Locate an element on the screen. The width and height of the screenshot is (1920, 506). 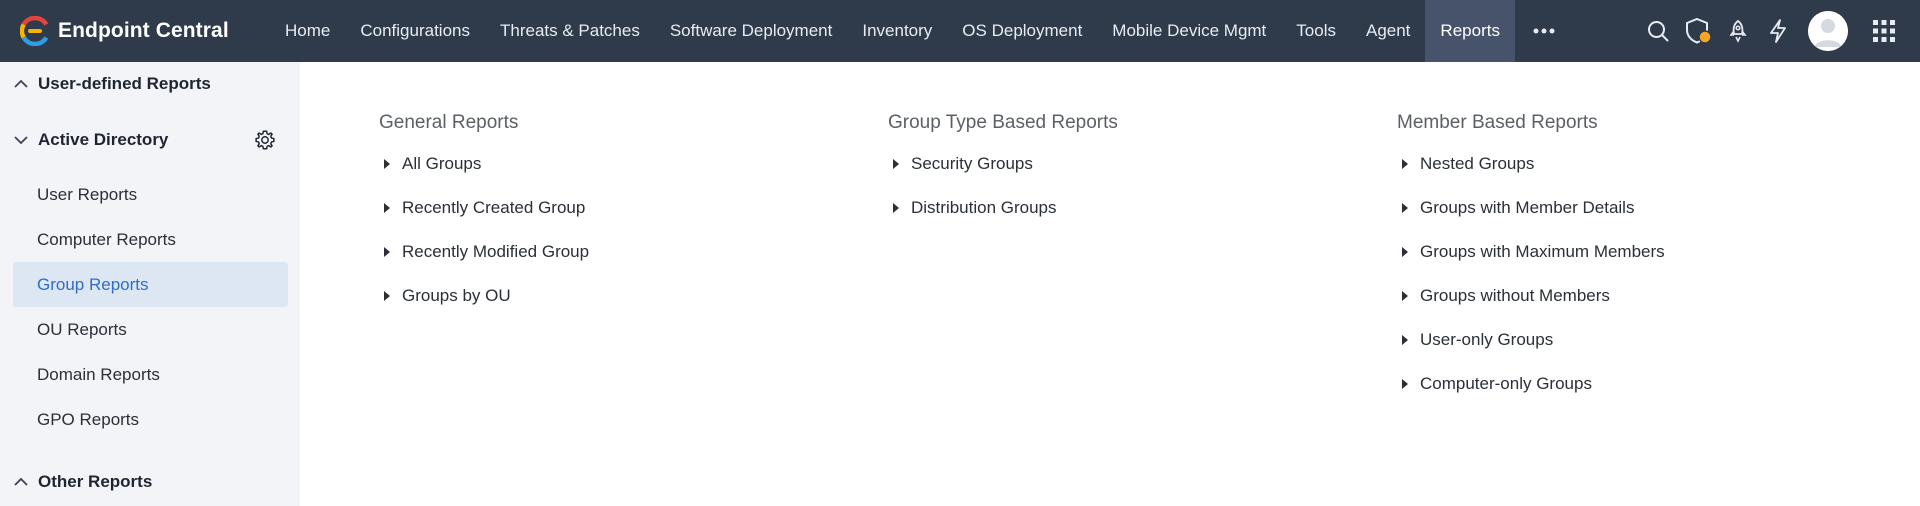
endpoint-central-logo is located at coordinates (34, 31).